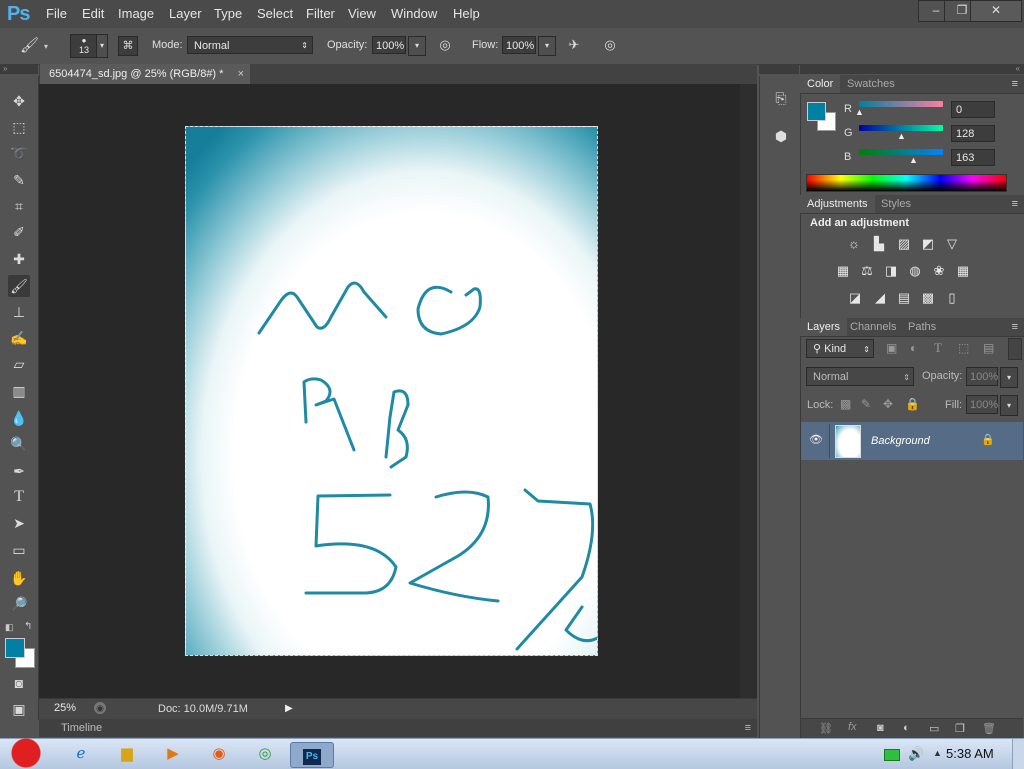 The width and height of the screenshot is (1024, 769). Describe the element at coordinates (19, 683) in the screenshot. I see `quick-mask-icon: ◙` at that location.